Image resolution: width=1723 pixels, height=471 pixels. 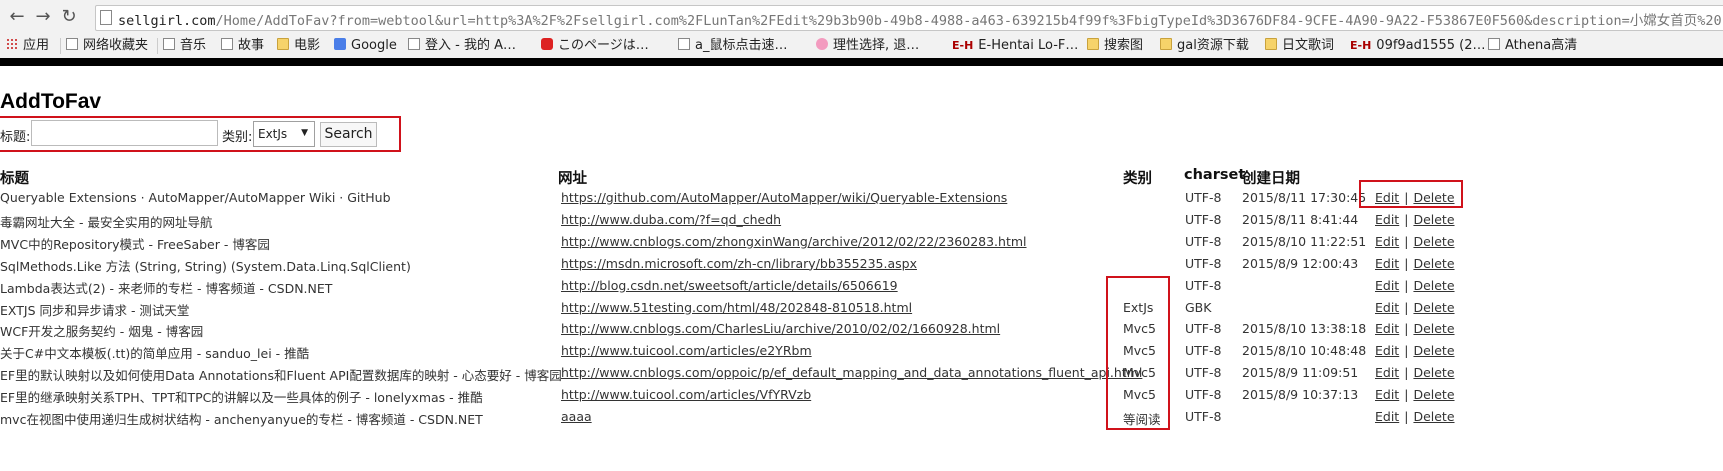 I want to click on row-date: 2015/8/11 17:30:45, so click(x=1304, y=197).